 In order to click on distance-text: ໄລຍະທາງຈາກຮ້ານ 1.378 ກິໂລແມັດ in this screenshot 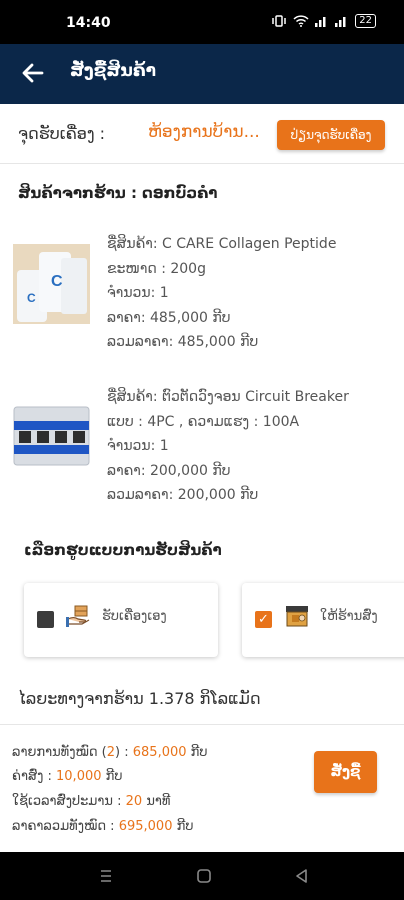, I will do `click(139, 698)`.